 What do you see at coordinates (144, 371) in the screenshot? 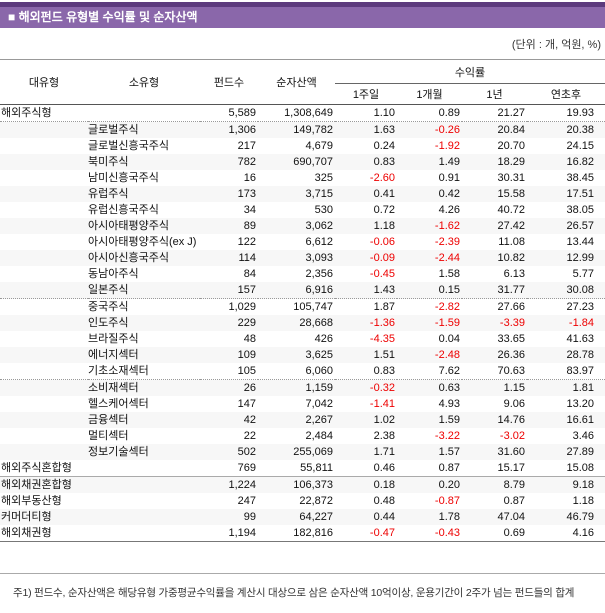
I see `cell-sub-type: 기초소재섹터` at bounding box center [144, 371].